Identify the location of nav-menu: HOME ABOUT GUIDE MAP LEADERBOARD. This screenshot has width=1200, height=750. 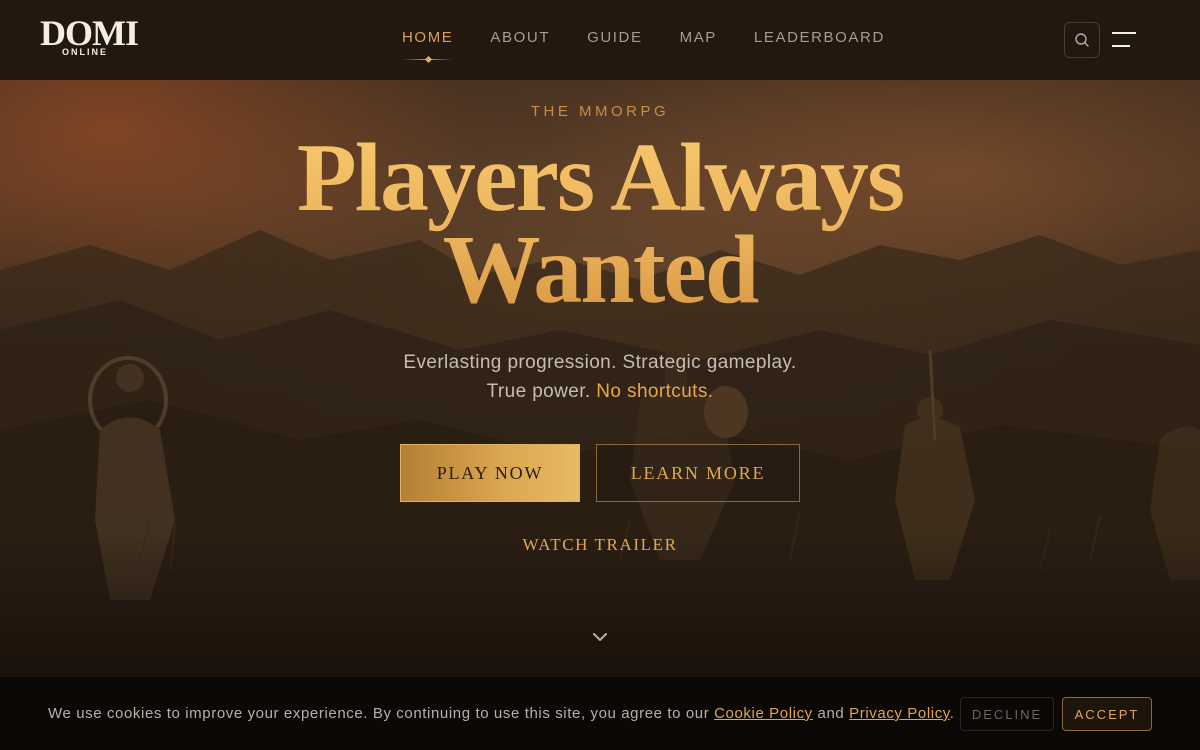
(637, 46).